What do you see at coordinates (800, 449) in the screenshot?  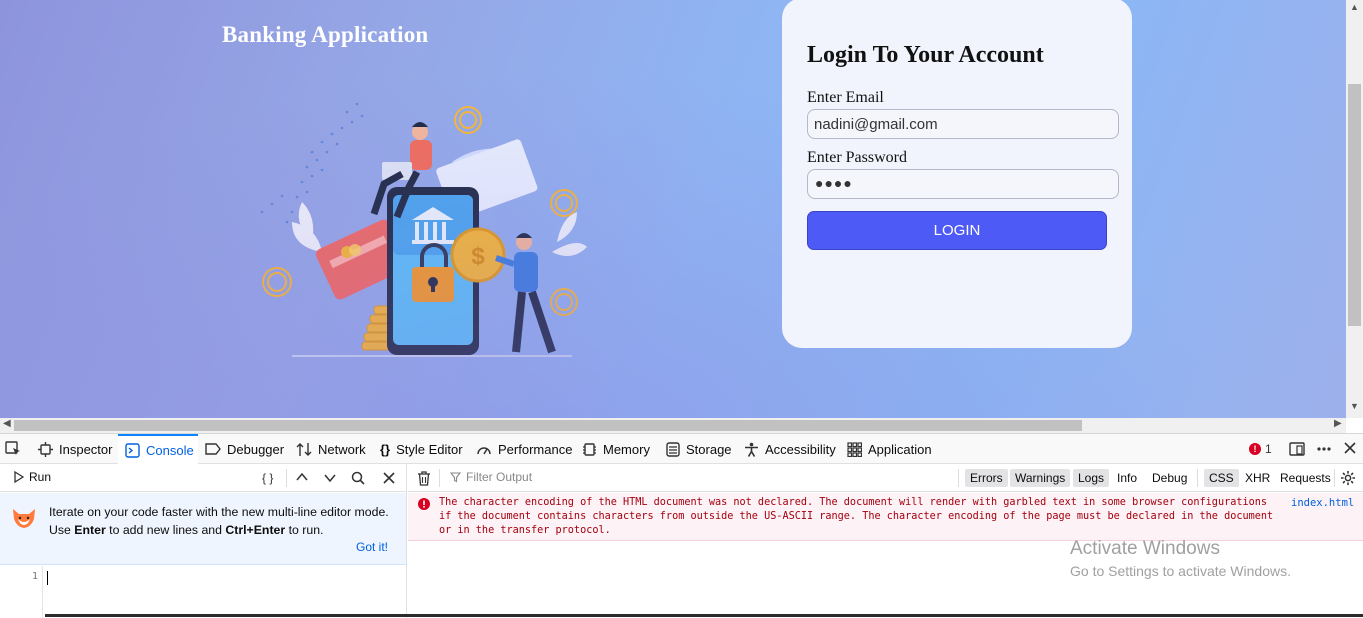 I see `tab-accessibility-label: Accessibility` at bounding box center [800, 449].